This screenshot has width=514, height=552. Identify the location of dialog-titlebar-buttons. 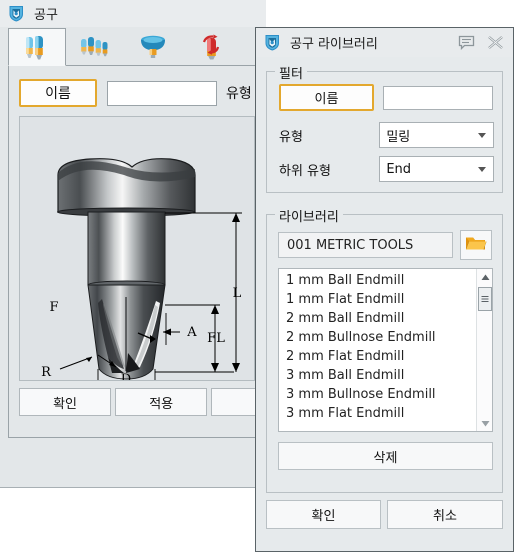
(481, 42).